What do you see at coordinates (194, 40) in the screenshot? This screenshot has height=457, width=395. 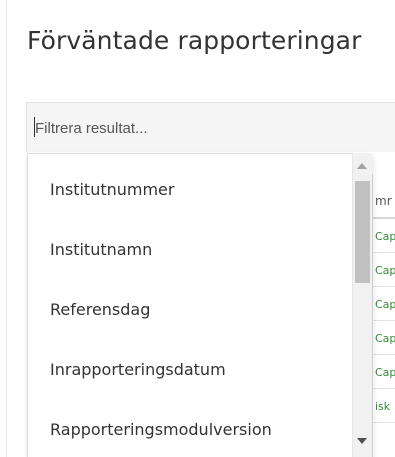 I see `page-title: Förväntade rapporteringar` at bounding box center [194, 40].